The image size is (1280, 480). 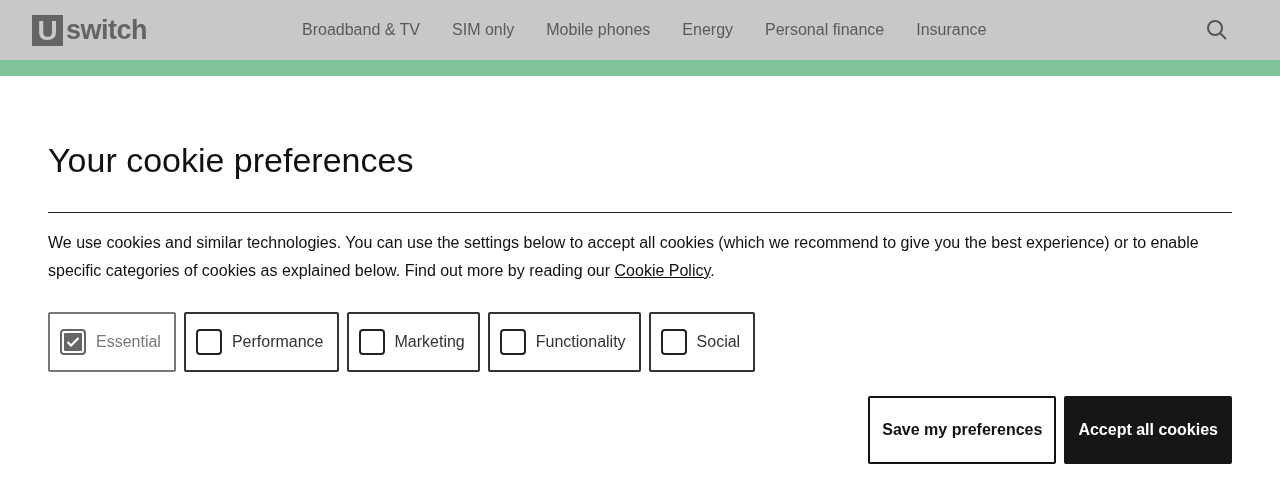 I want to click on nav-link: Energy, so click(x=708, y=30).